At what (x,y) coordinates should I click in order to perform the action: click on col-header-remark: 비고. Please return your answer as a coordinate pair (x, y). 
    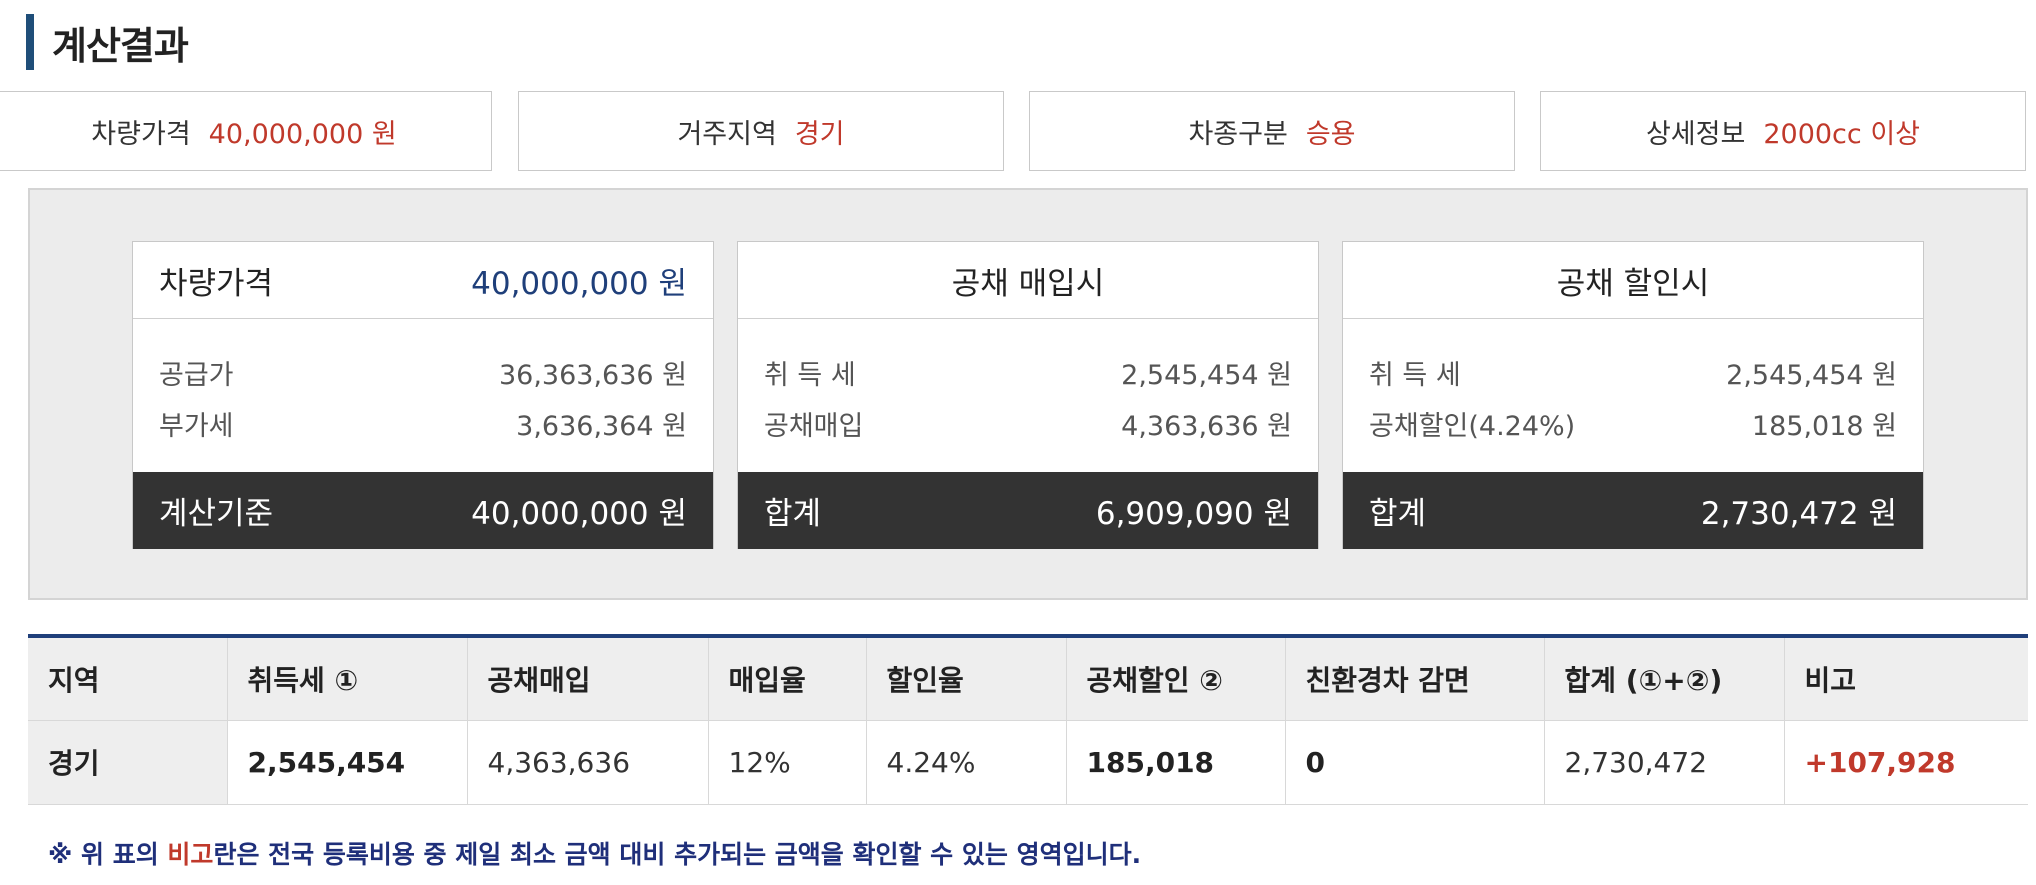
    Looking at the image, I should click on (1905, 678).